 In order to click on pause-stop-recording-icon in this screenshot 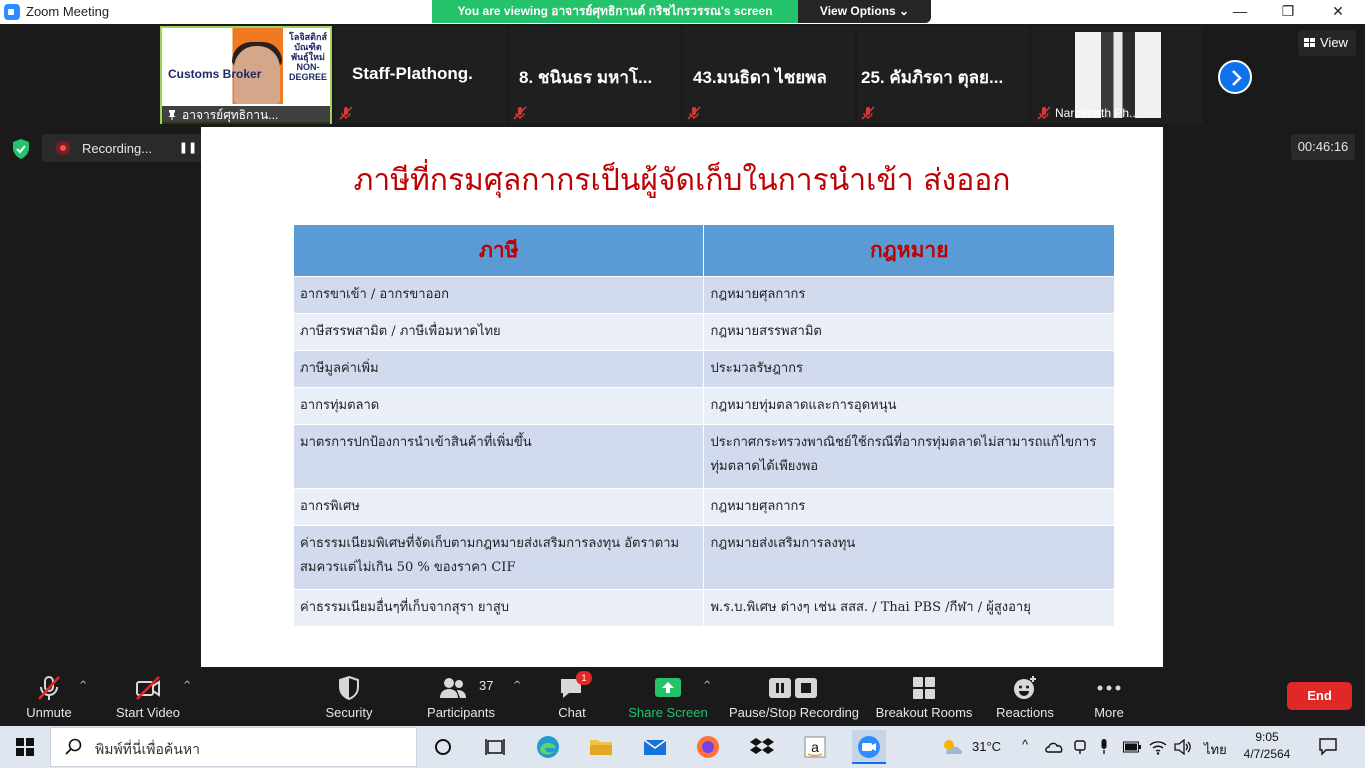, I will do `click(793, 688)`.